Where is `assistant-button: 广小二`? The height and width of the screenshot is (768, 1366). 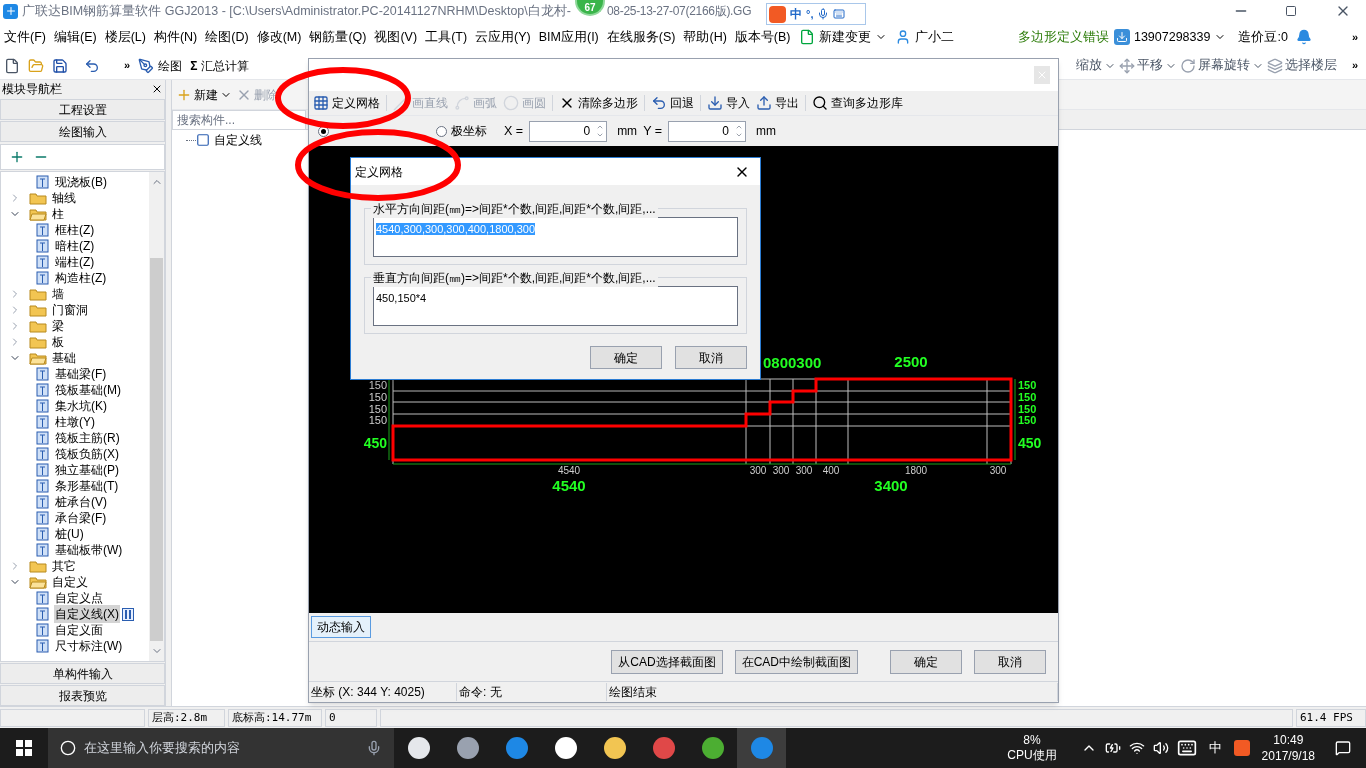
assistant-button: 广小二 is located at coordinates (924, 37).